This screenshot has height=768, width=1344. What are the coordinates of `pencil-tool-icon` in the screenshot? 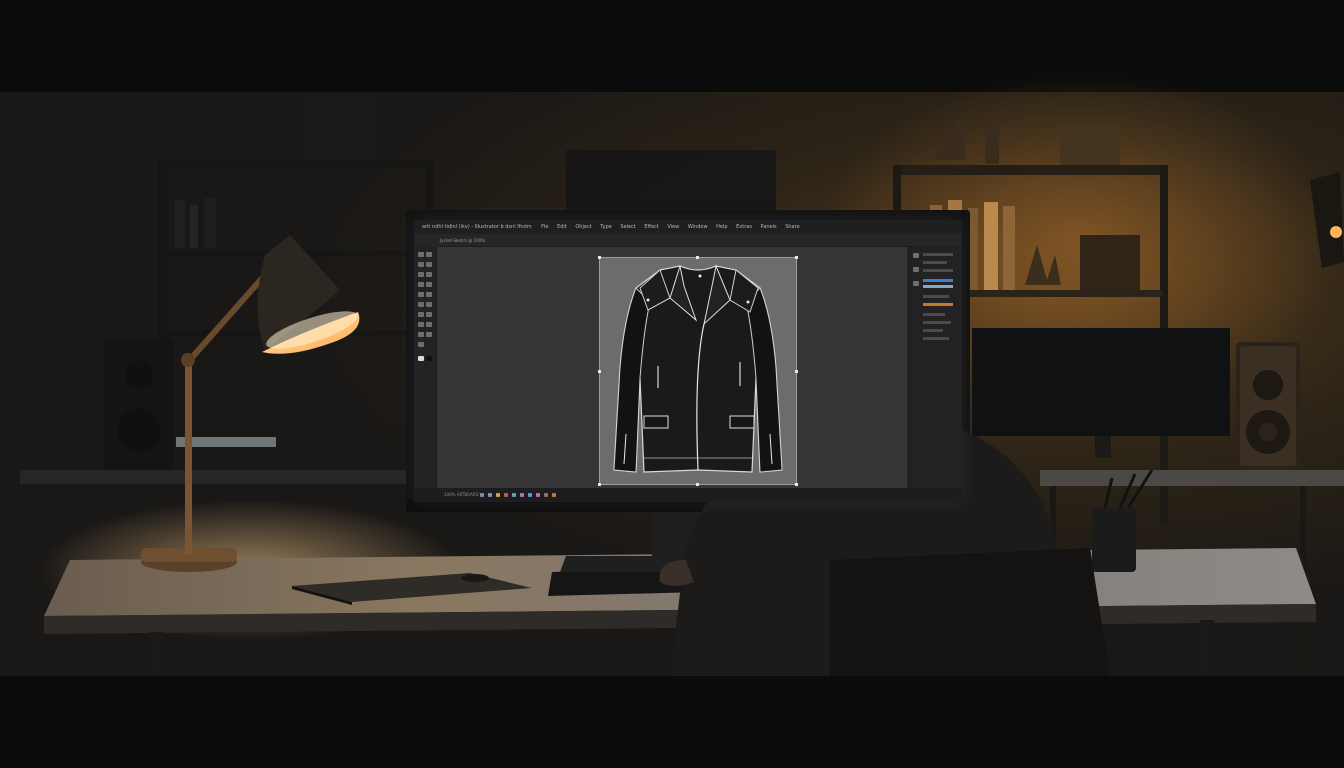 It's located at (429, 284).